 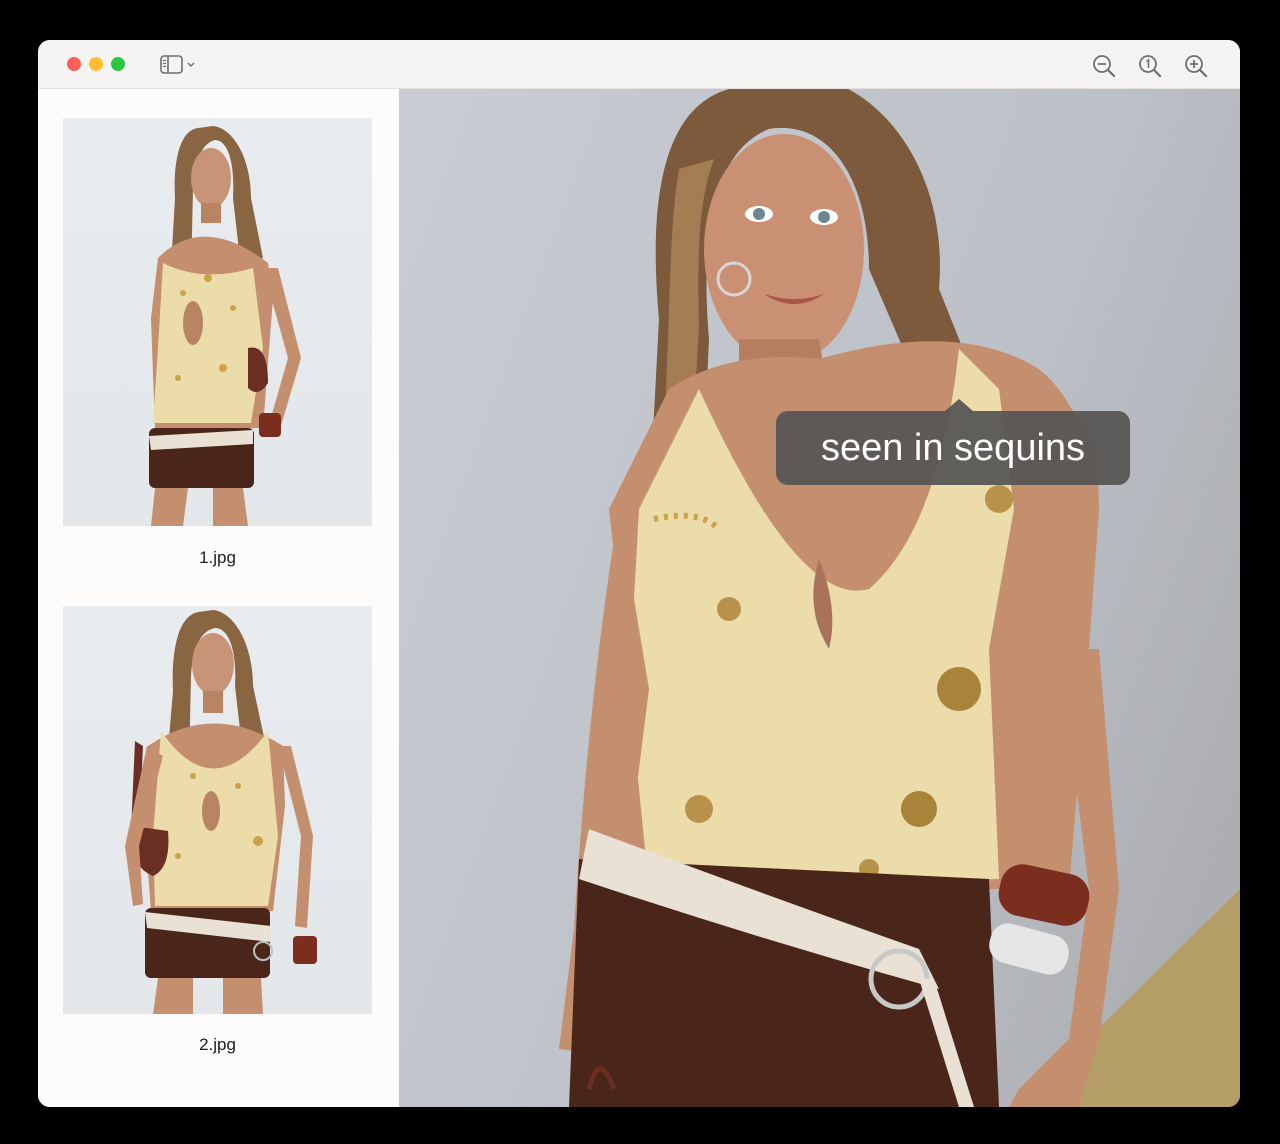 I want to click on actual-size-icon, so click(x=1150, y=66).